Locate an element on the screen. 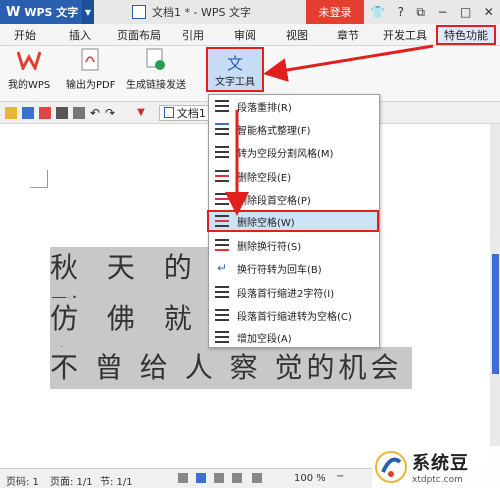  my-wps-button: 我的WPS is located at coordinates (29, 69).